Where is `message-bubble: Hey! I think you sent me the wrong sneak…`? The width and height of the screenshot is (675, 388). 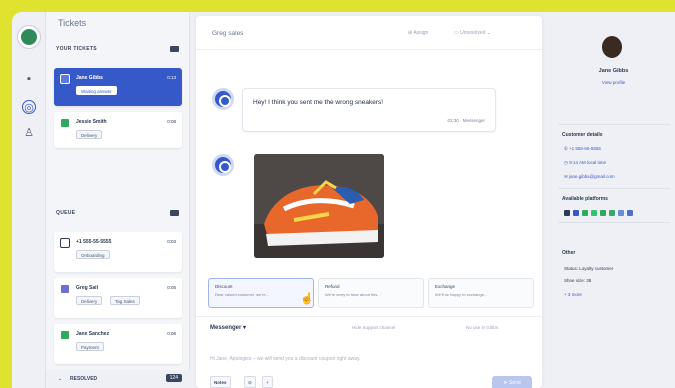 message-bubble: Hey! I think you sent me the wrong sneak… is located at coordinates (369, 110).